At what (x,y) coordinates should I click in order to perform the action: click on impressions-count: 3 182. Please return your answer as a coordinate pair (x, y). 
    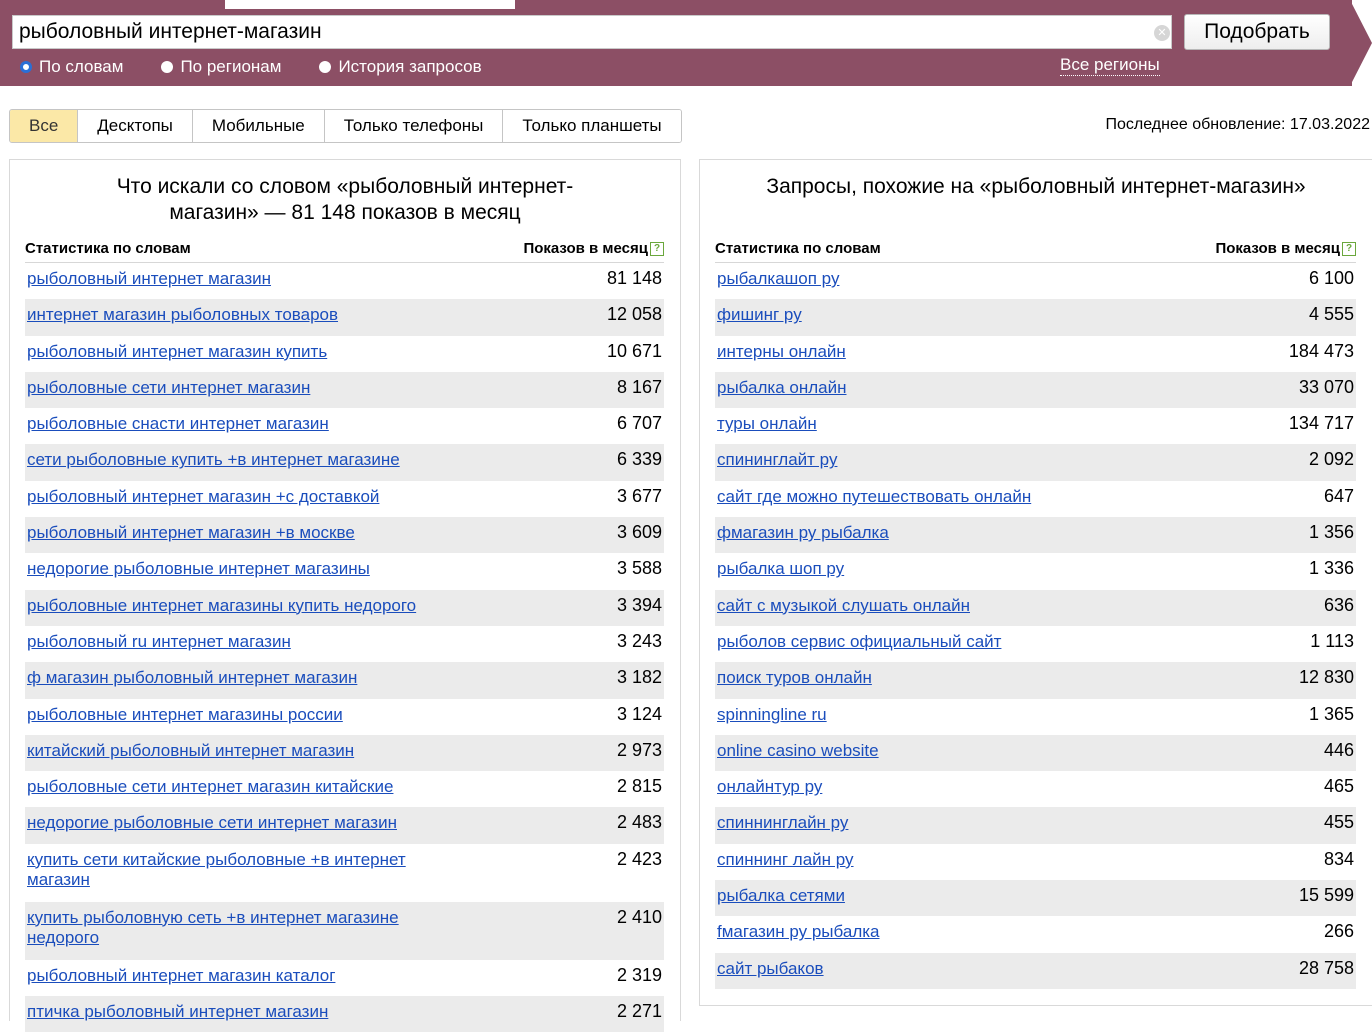
    Looking at the image, I should click on (639, 677).